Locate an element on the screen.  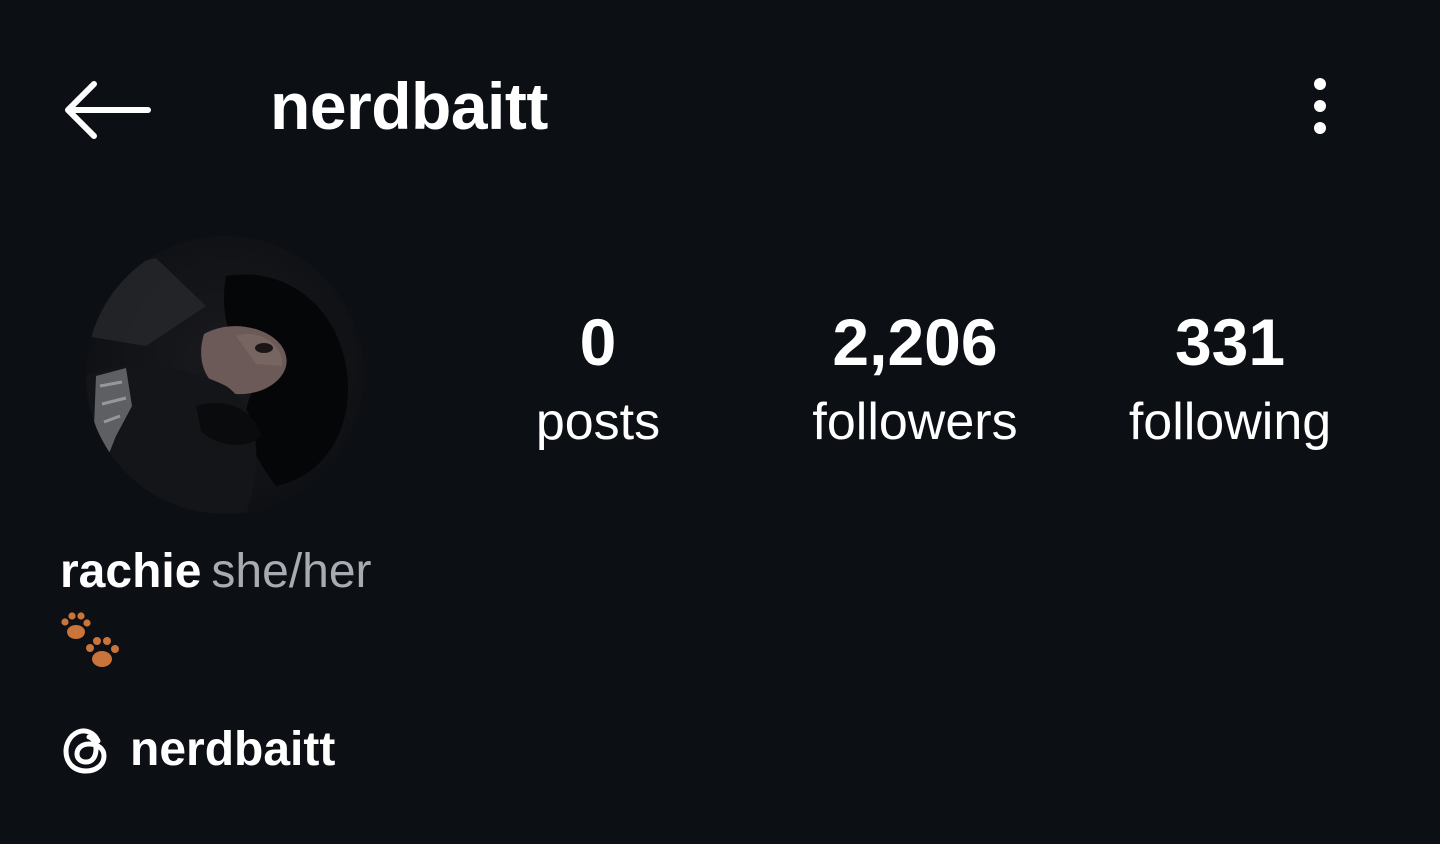
more-vertical-icon is located at coordinates (1320, 106).